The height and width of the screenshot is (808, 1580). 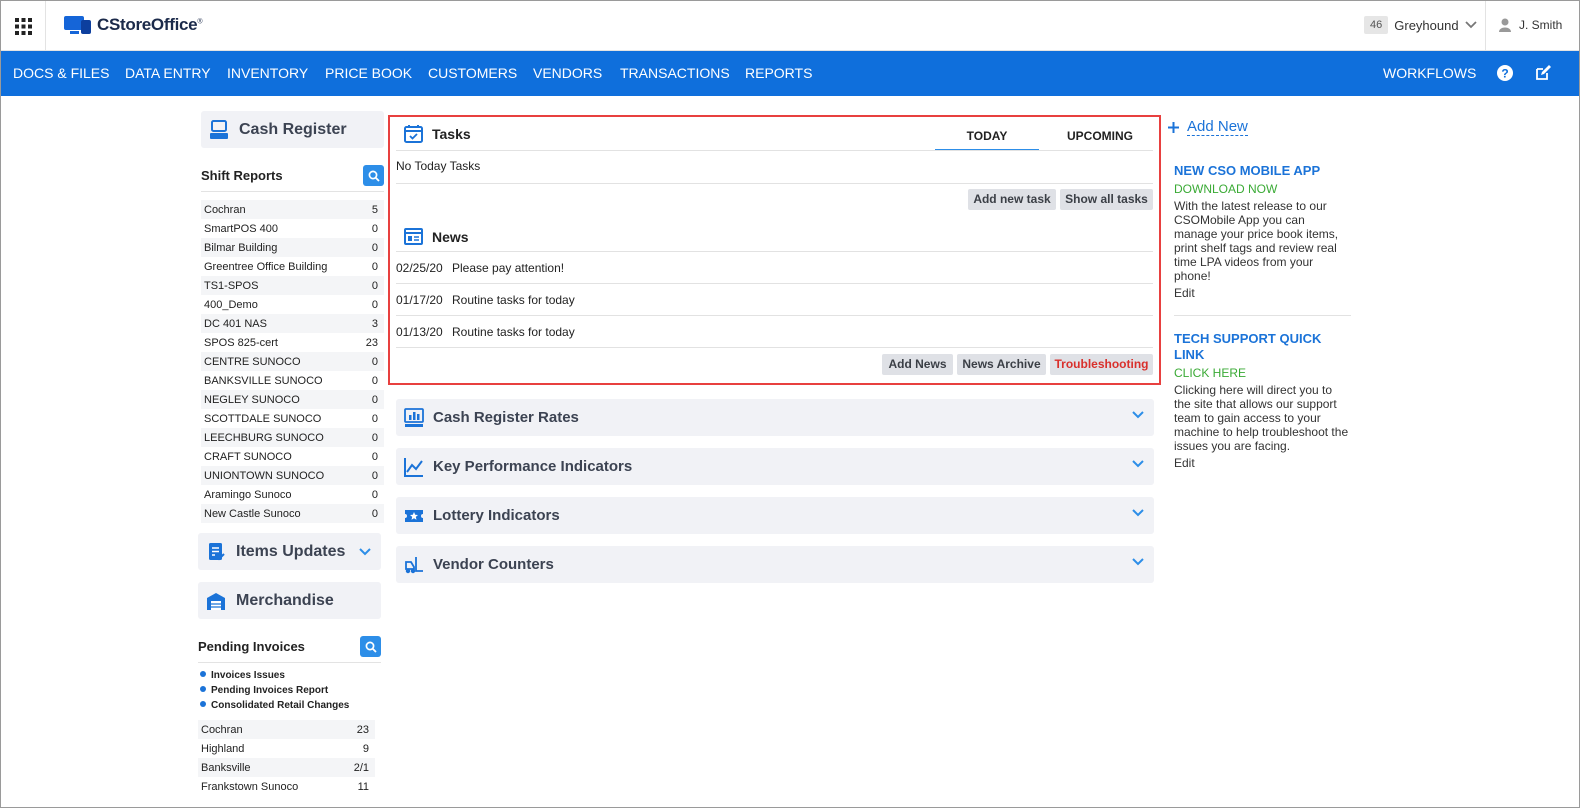 What do you see at coordinates (286, 729) in the screenshot?
I see `list-item: Cochran 23` at bounding box center [286, 729].